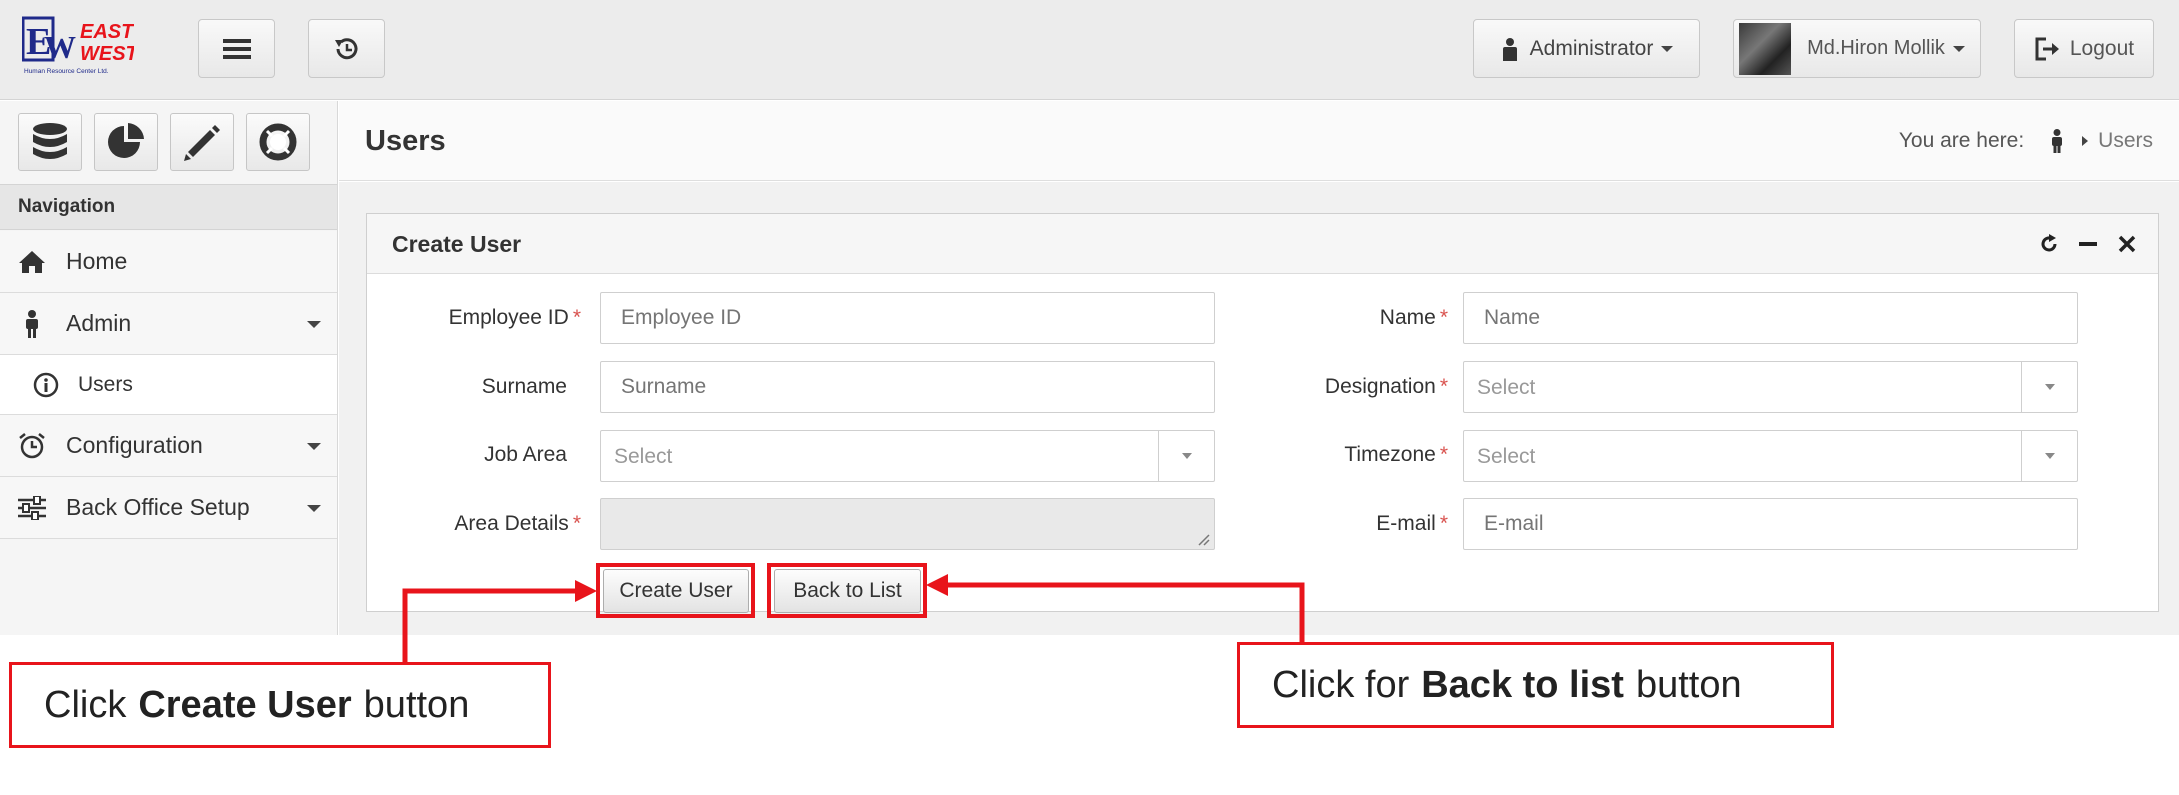 This screenshot has height=795, width=2179. What do you see at coordinates (1509, 49) in the screenshot?
I see `user-icon` at bounding box center [1509, 49].